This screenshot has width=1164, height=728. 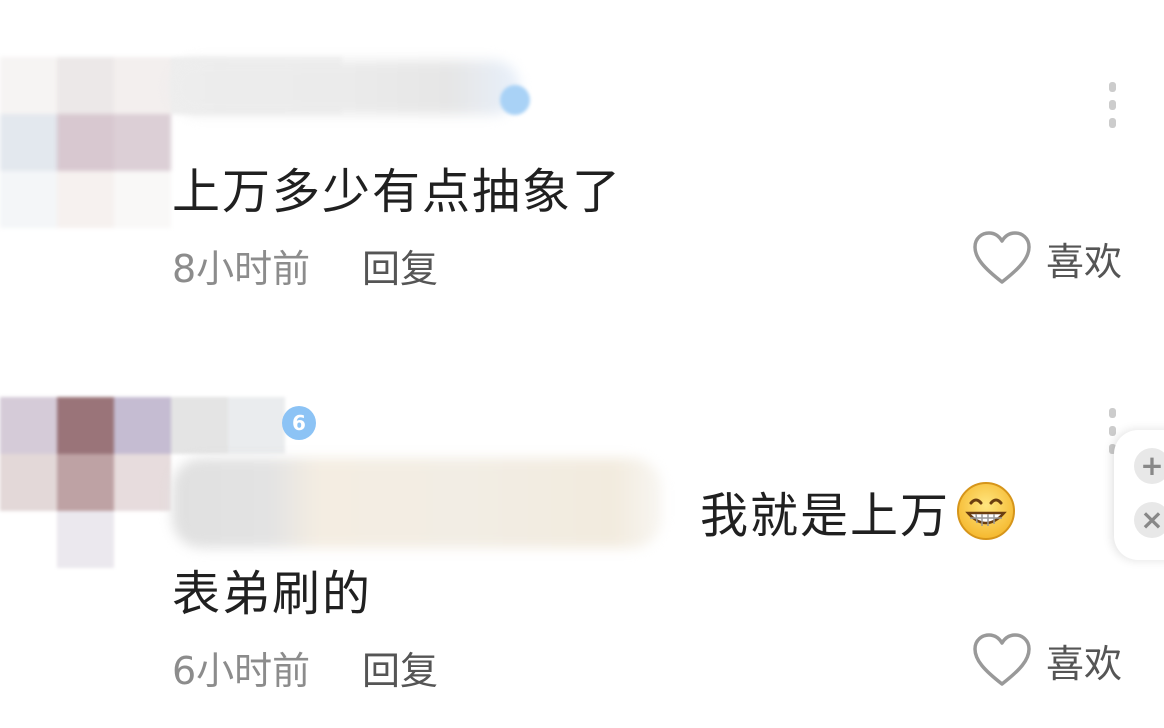 I want to click on reply-context: 我就是上万, so click(x=858, y=511).